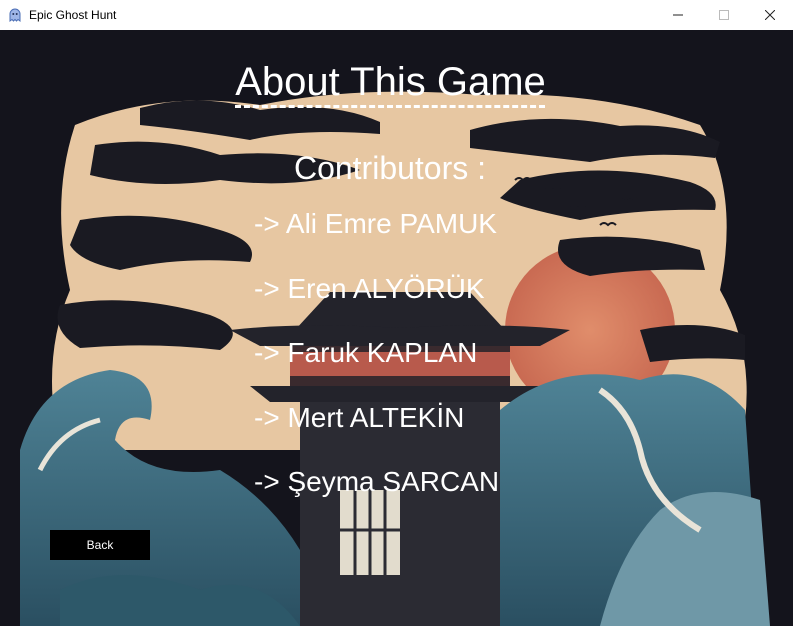  What do you see at coordinates (15, 15) in the screenshot?
I see `ghost-app-icon` at bounding box center [15, 15].